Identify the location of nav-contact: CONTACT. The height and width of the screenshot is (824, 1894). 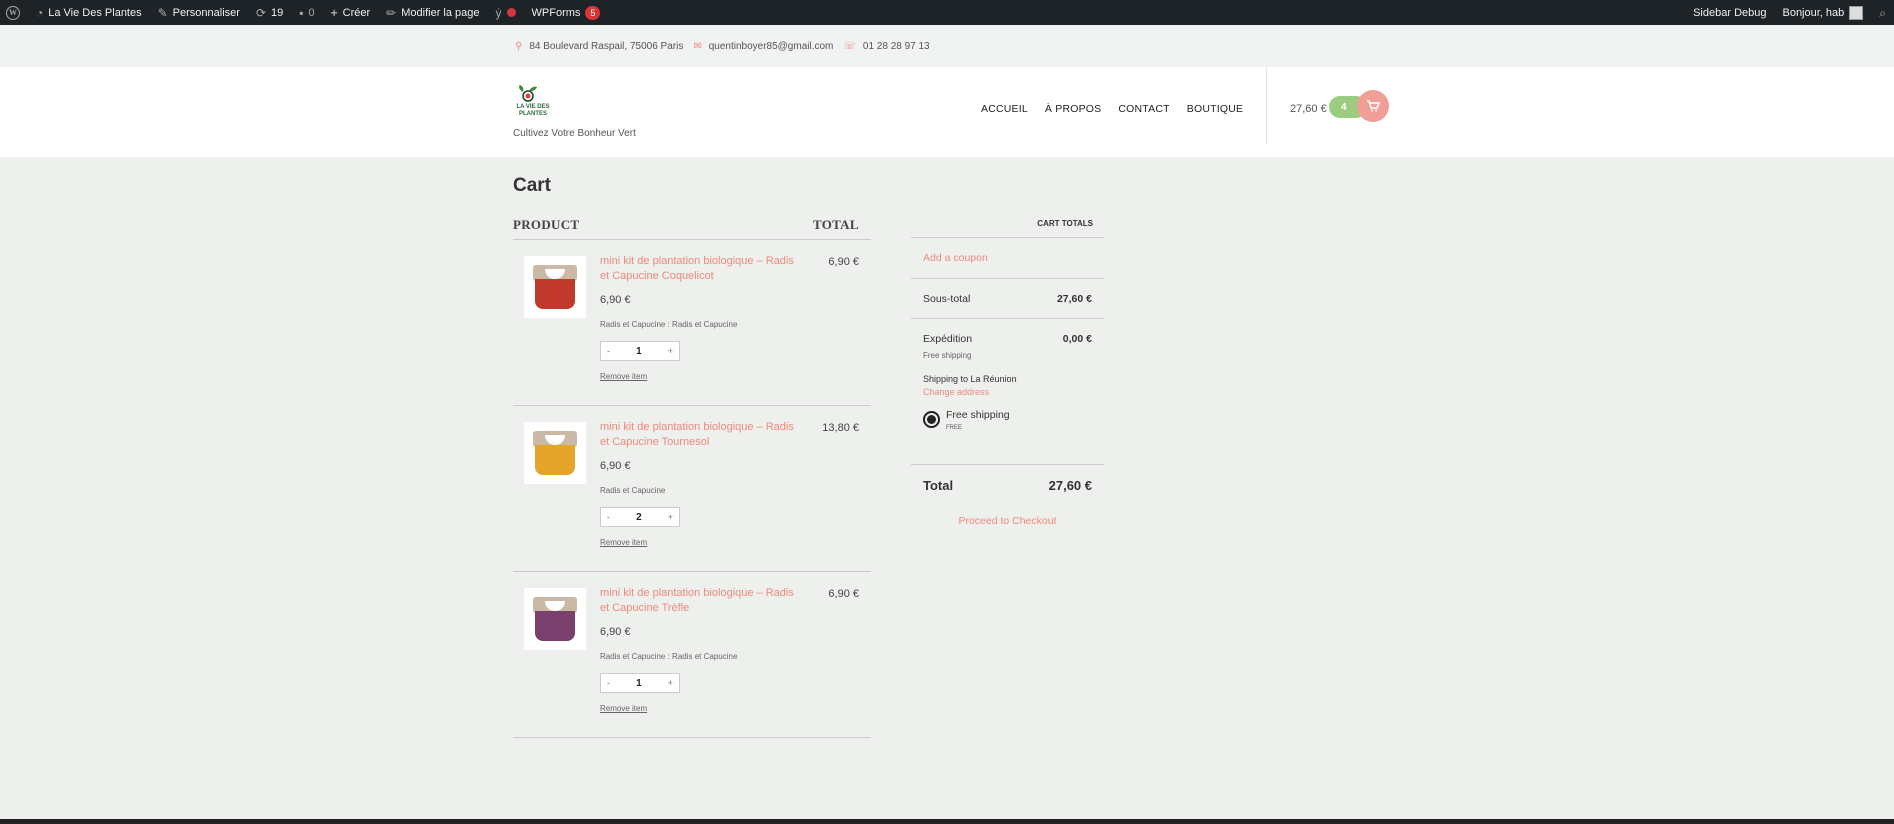
(1143, 109).